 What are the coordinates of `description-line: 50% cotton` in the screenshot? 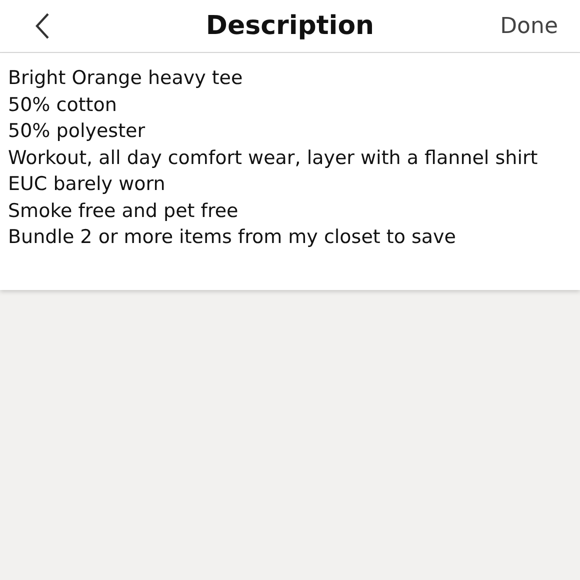 It's located at (63, 105).